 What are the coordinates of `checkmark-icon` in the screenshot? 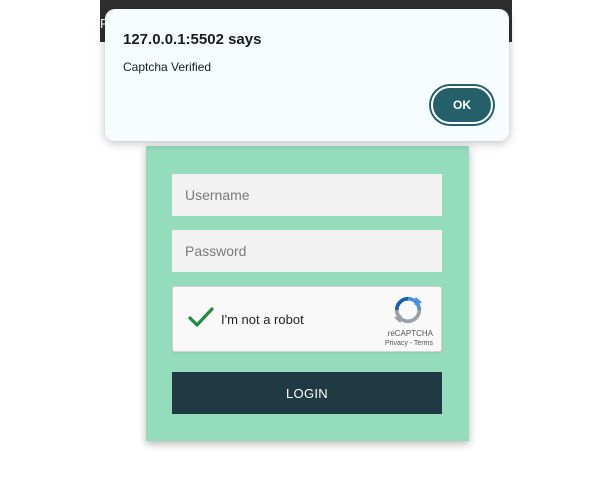 It's located at (201, 317).